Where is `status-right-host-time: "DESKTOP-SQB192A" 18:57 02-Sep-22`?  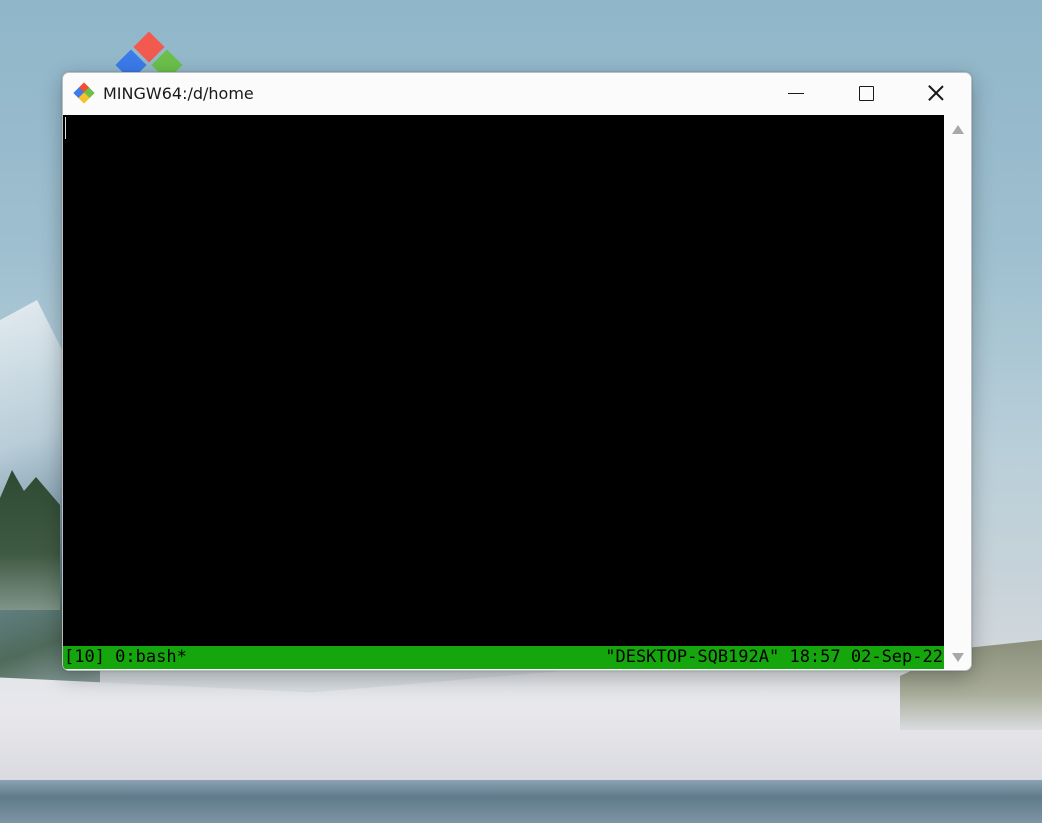 status-right-host-time: "DESKTOP-SQB192A" 18:57 02-Sep-22 is located at coordinates (774, 657).